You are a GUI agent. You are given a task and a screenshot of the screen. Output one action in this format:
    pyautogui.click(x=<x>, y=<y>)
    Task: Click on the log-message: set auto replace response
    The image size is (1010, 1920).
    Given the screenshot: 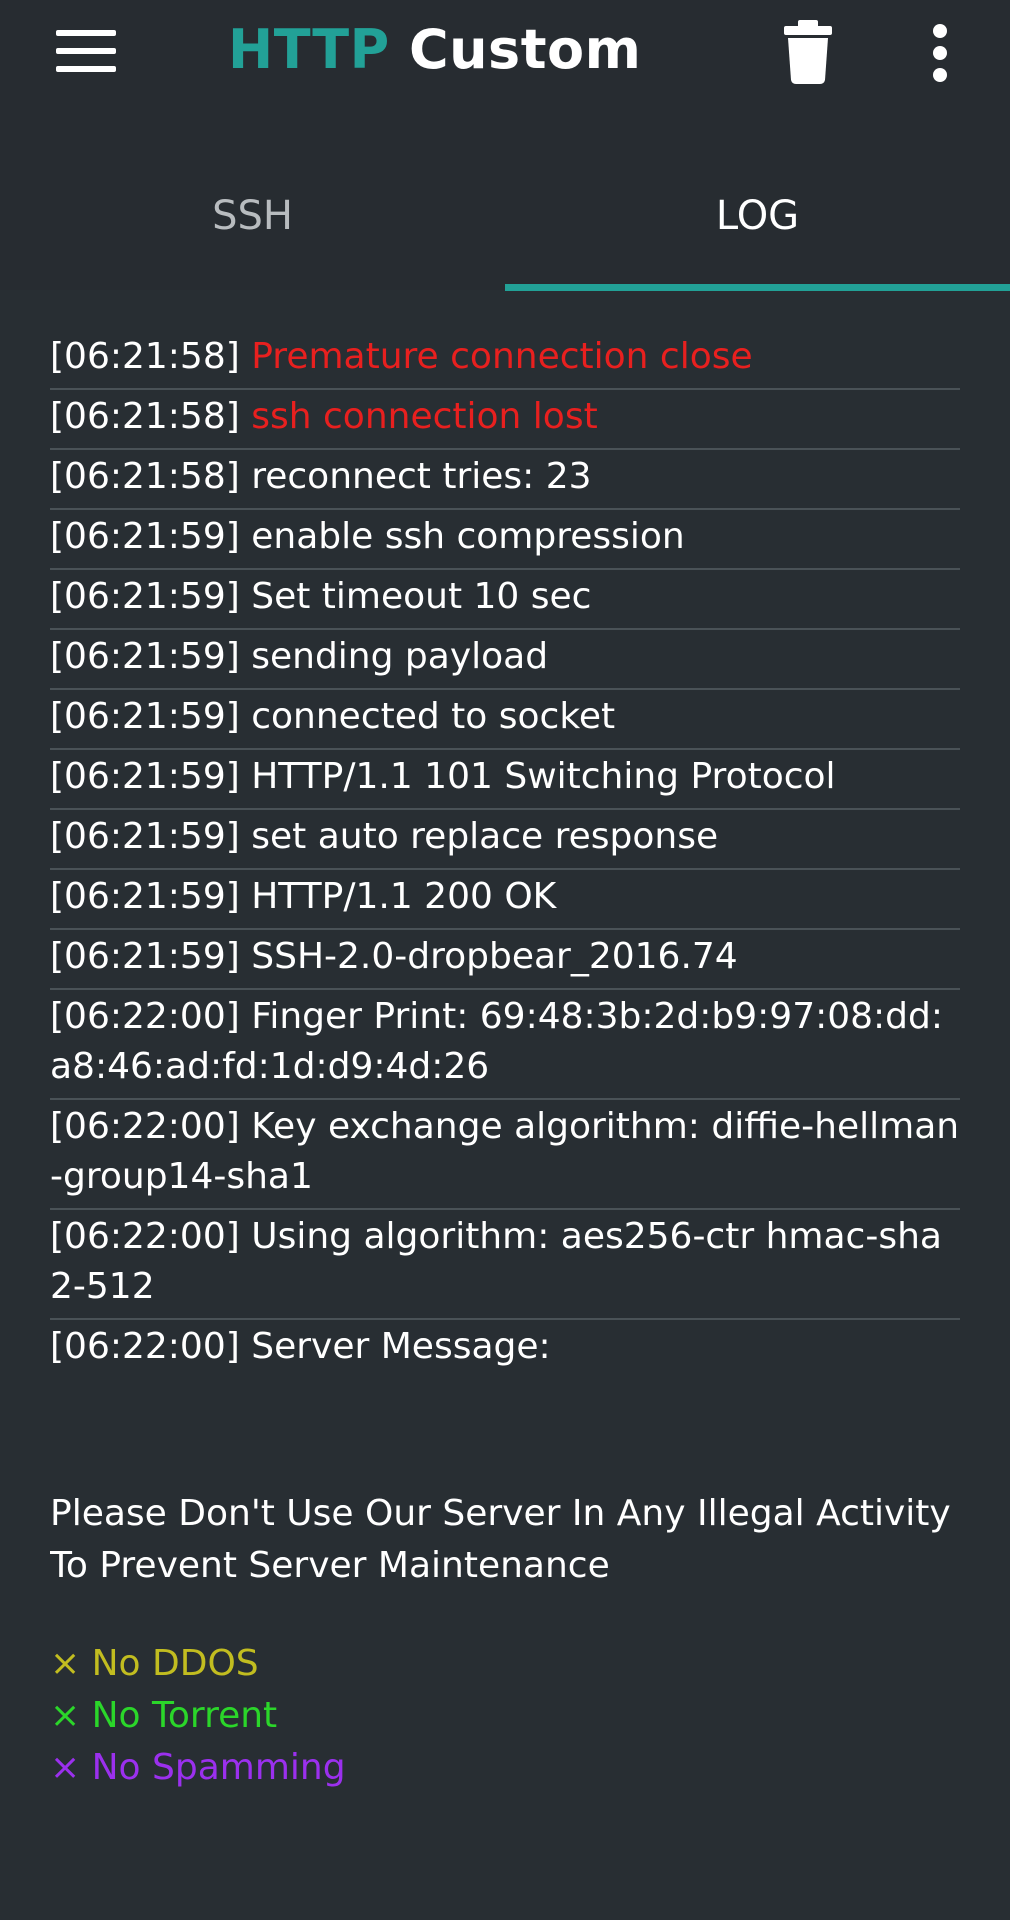 What is the action you would take?
    pyautogui.click(x=485, y=836)
    